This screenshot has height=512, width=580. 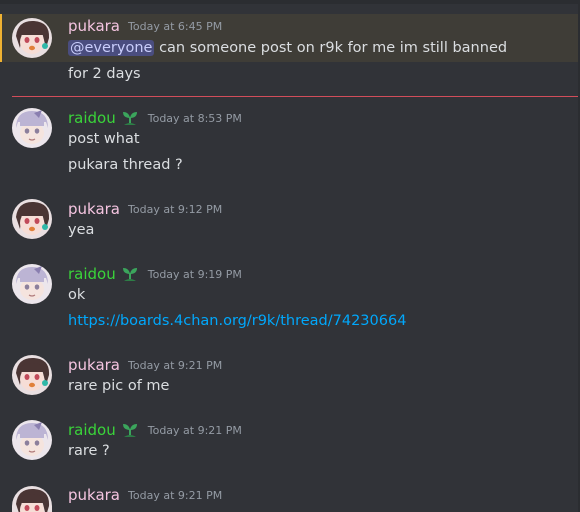 I want to click on message-content: rare pic of me, so click(x=119, y=386).